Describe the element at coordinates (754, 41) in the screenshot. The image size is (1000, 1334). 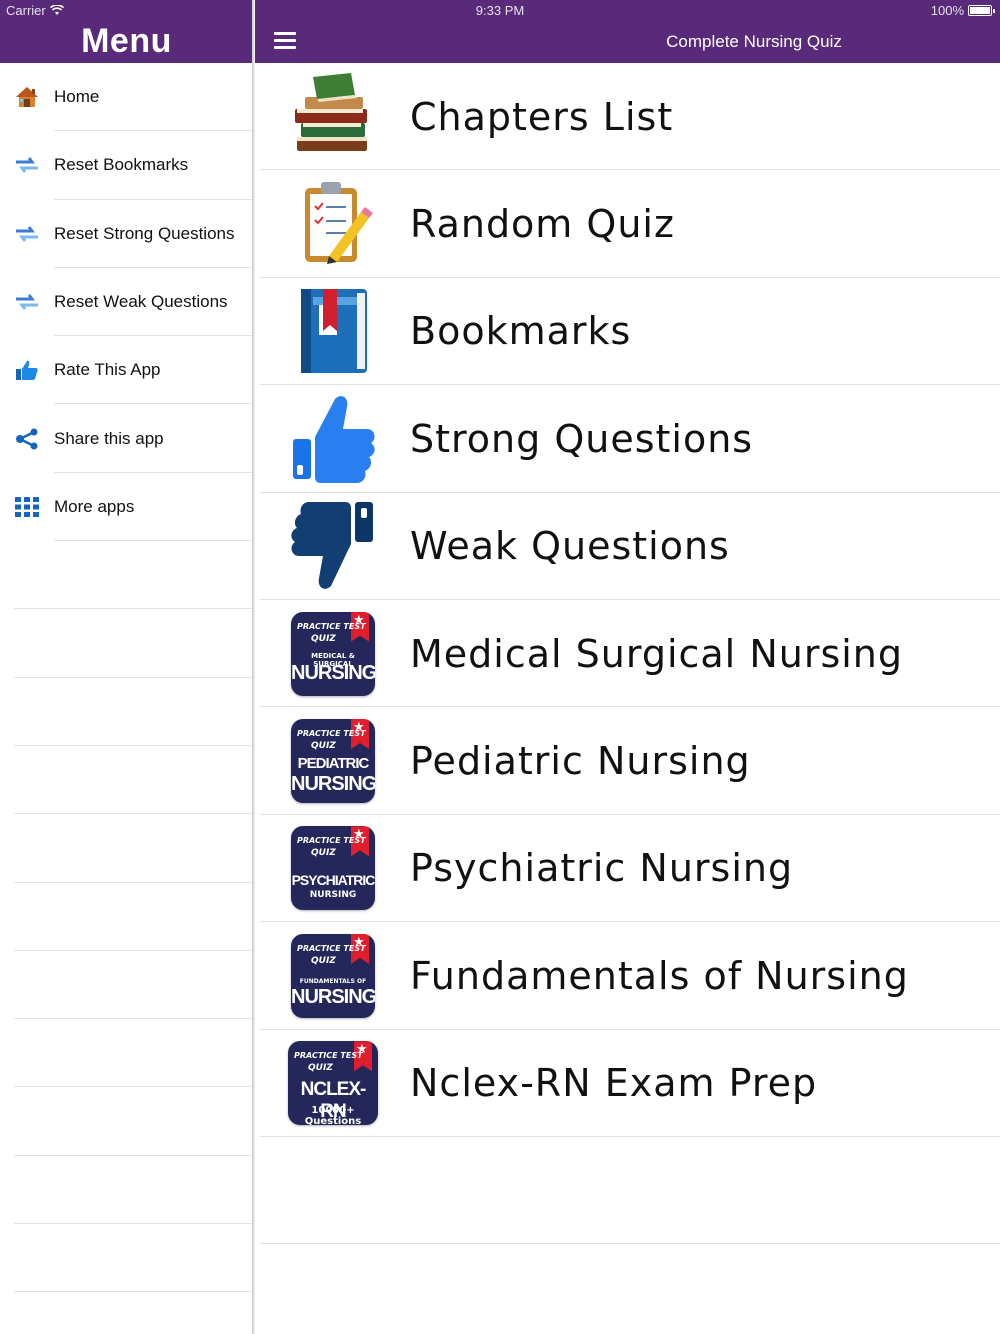
I see `app-title: Complete Nursing Quiz` at that location.